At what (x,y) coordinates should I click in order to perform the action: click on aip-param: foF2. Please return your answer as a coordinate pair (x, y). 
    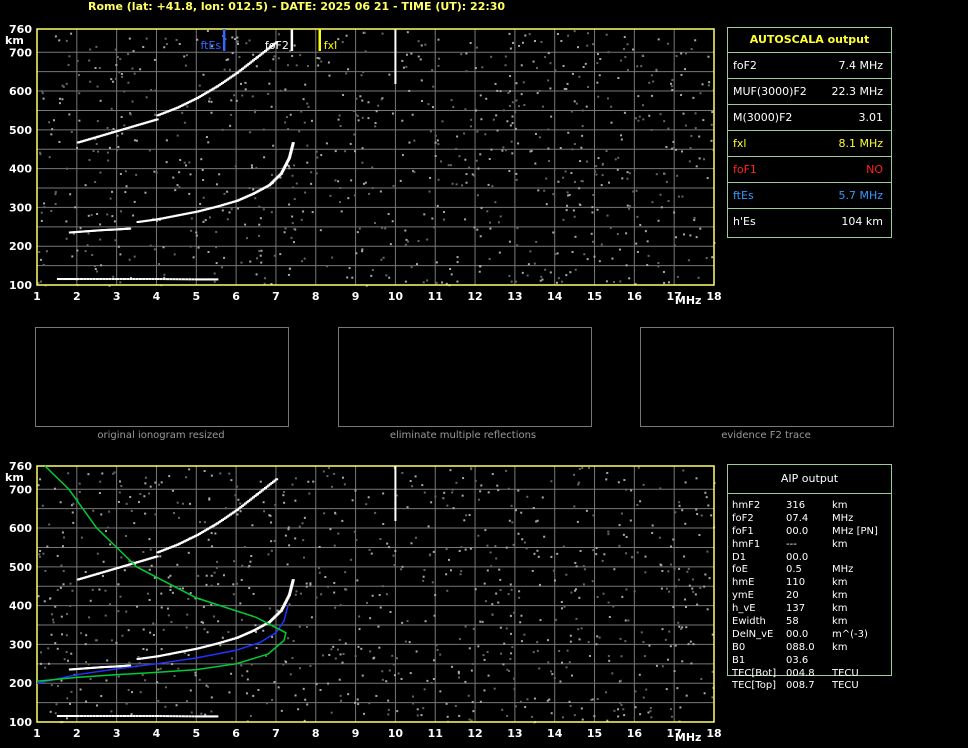
    Looking at the image, I should click on (743, 518).